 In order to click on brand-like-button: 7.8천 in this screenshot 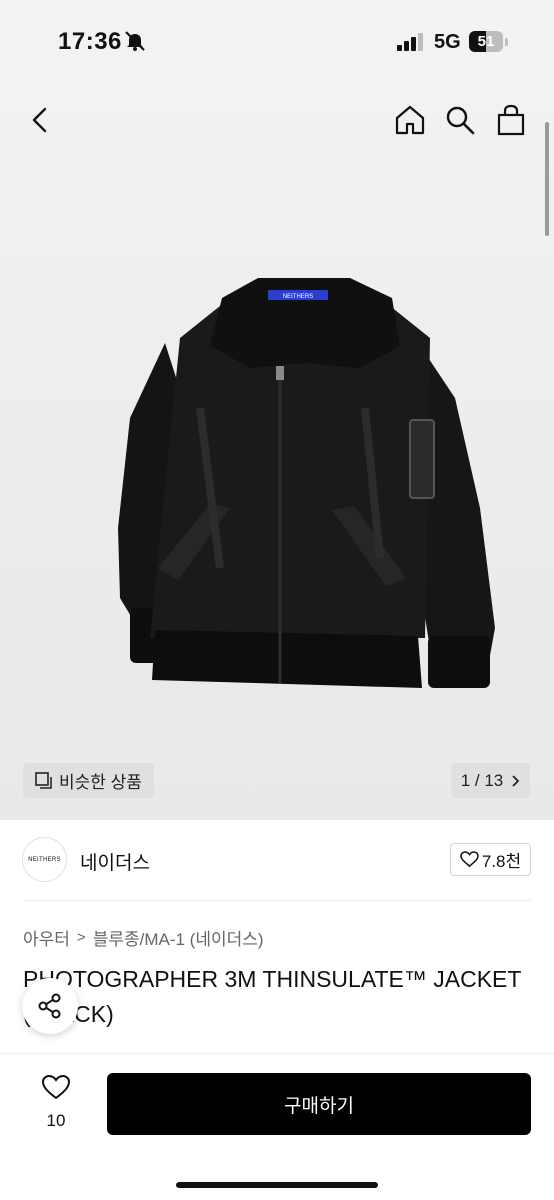, I will do `click(490, 859)`.